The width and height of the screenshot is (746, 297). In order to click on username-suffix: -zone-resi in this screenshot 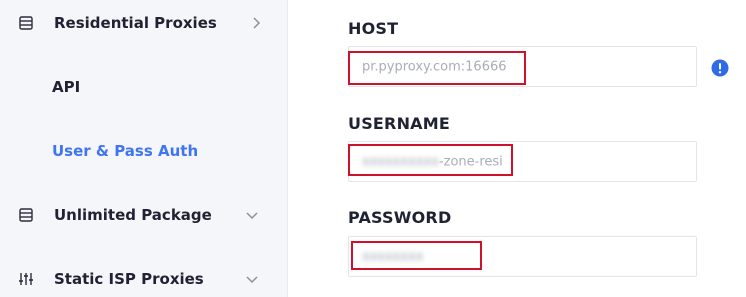, I will do `click(470, 161)`.